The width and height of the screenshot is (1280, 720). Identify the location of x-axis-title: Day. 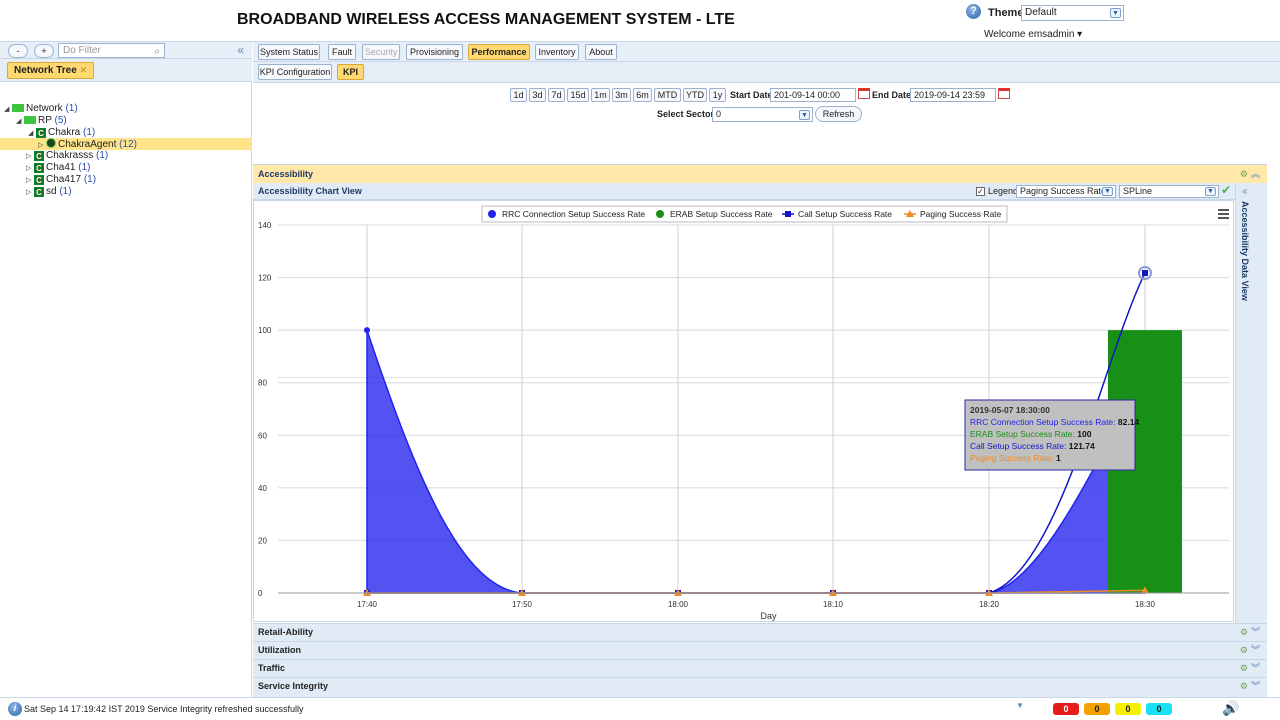
(768, 616).